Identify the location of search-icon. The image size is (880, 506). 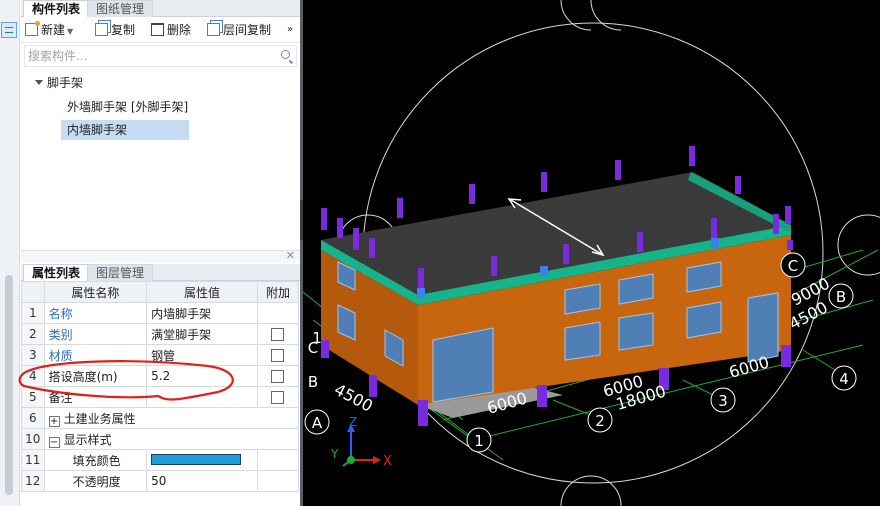
(285, 54).